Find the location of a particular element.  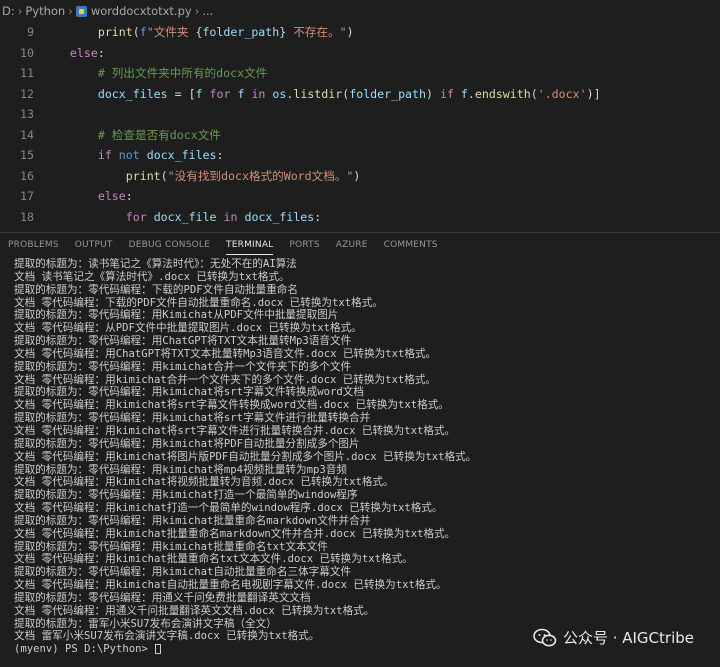

code-line: 11 # 列出文件夹中所有的docx文件 is located at coordinates (360, 73).